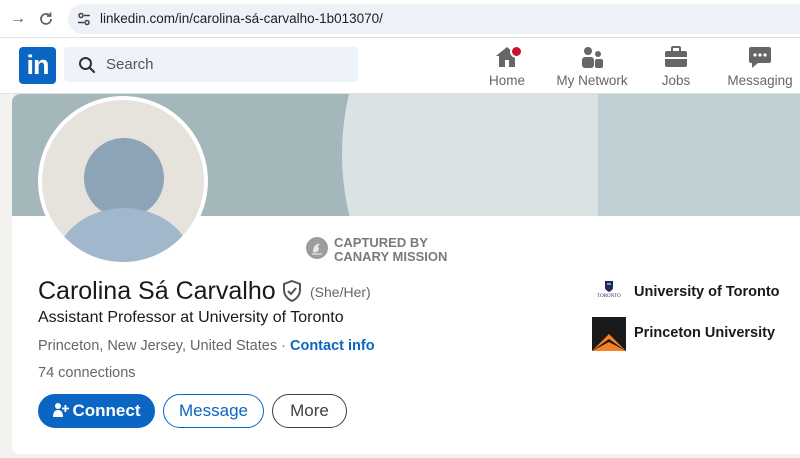  I want to click on nav-my-network: My Network, so click(592, 67).